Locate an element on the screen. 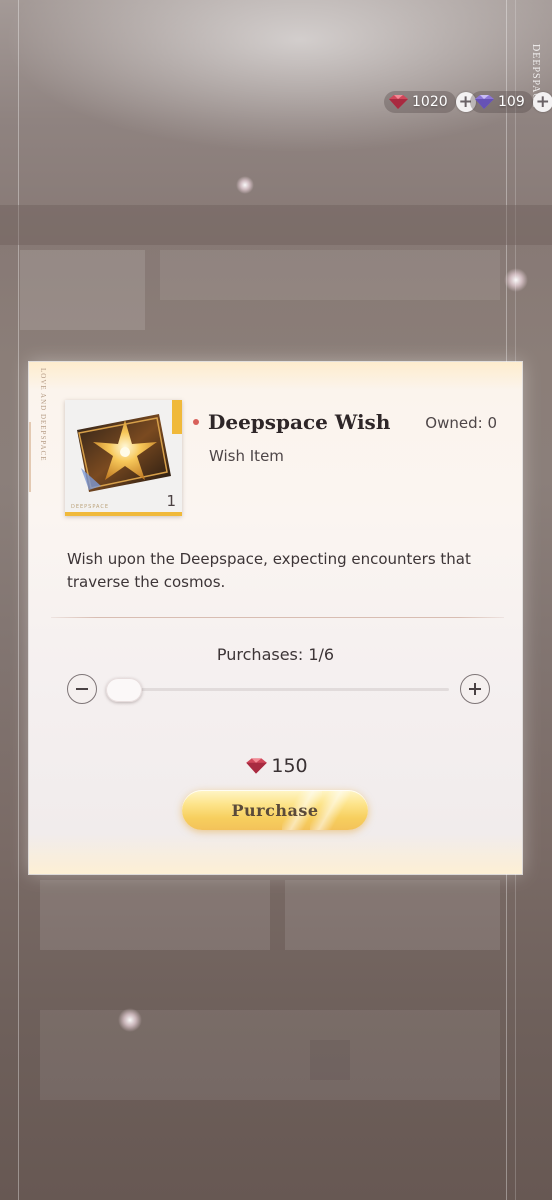  dialog-side-line is located at coordinates (30, 457).